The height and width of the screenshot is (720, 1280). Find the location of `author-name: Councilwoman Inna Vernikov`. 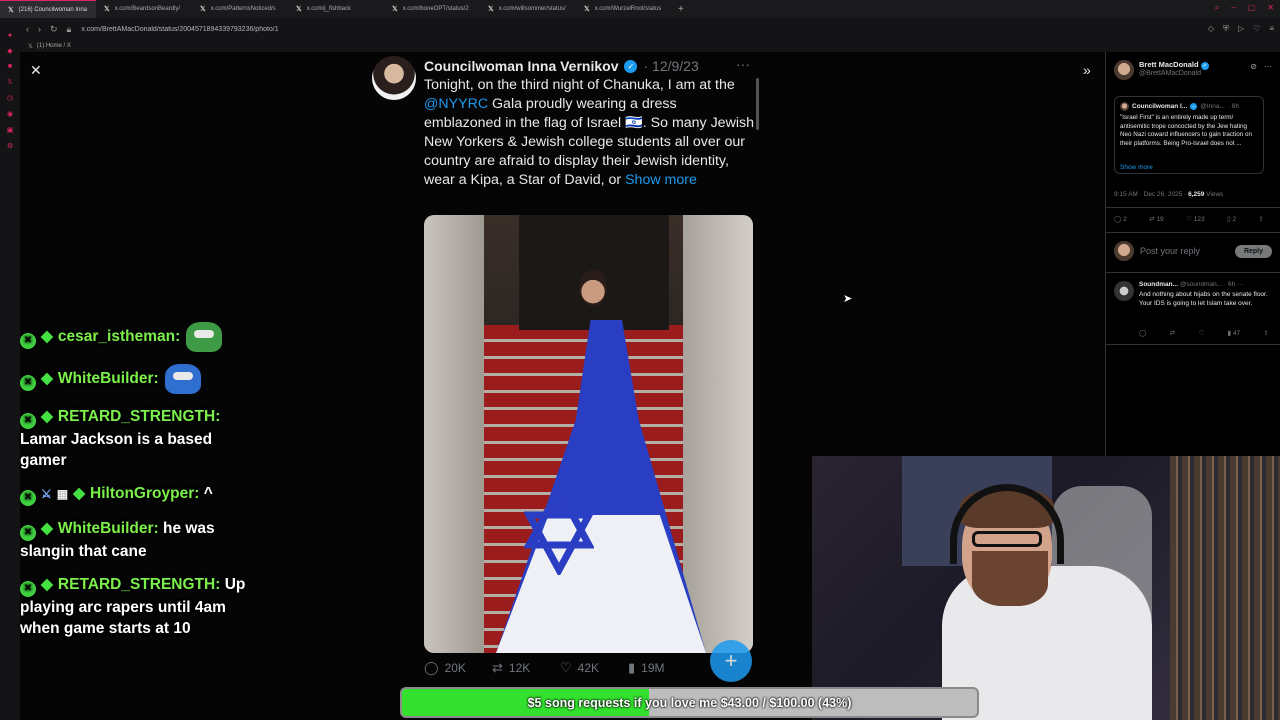

author-name: Councilwoman Inna Vernikov is located at coordinates (521, 66).